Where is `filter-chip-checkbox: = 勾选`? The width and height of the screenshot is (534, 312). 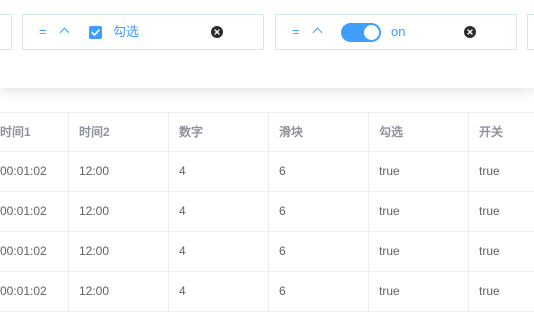 filter-chip-checkbox: = 勾选 is located at coordinates (143, 32).